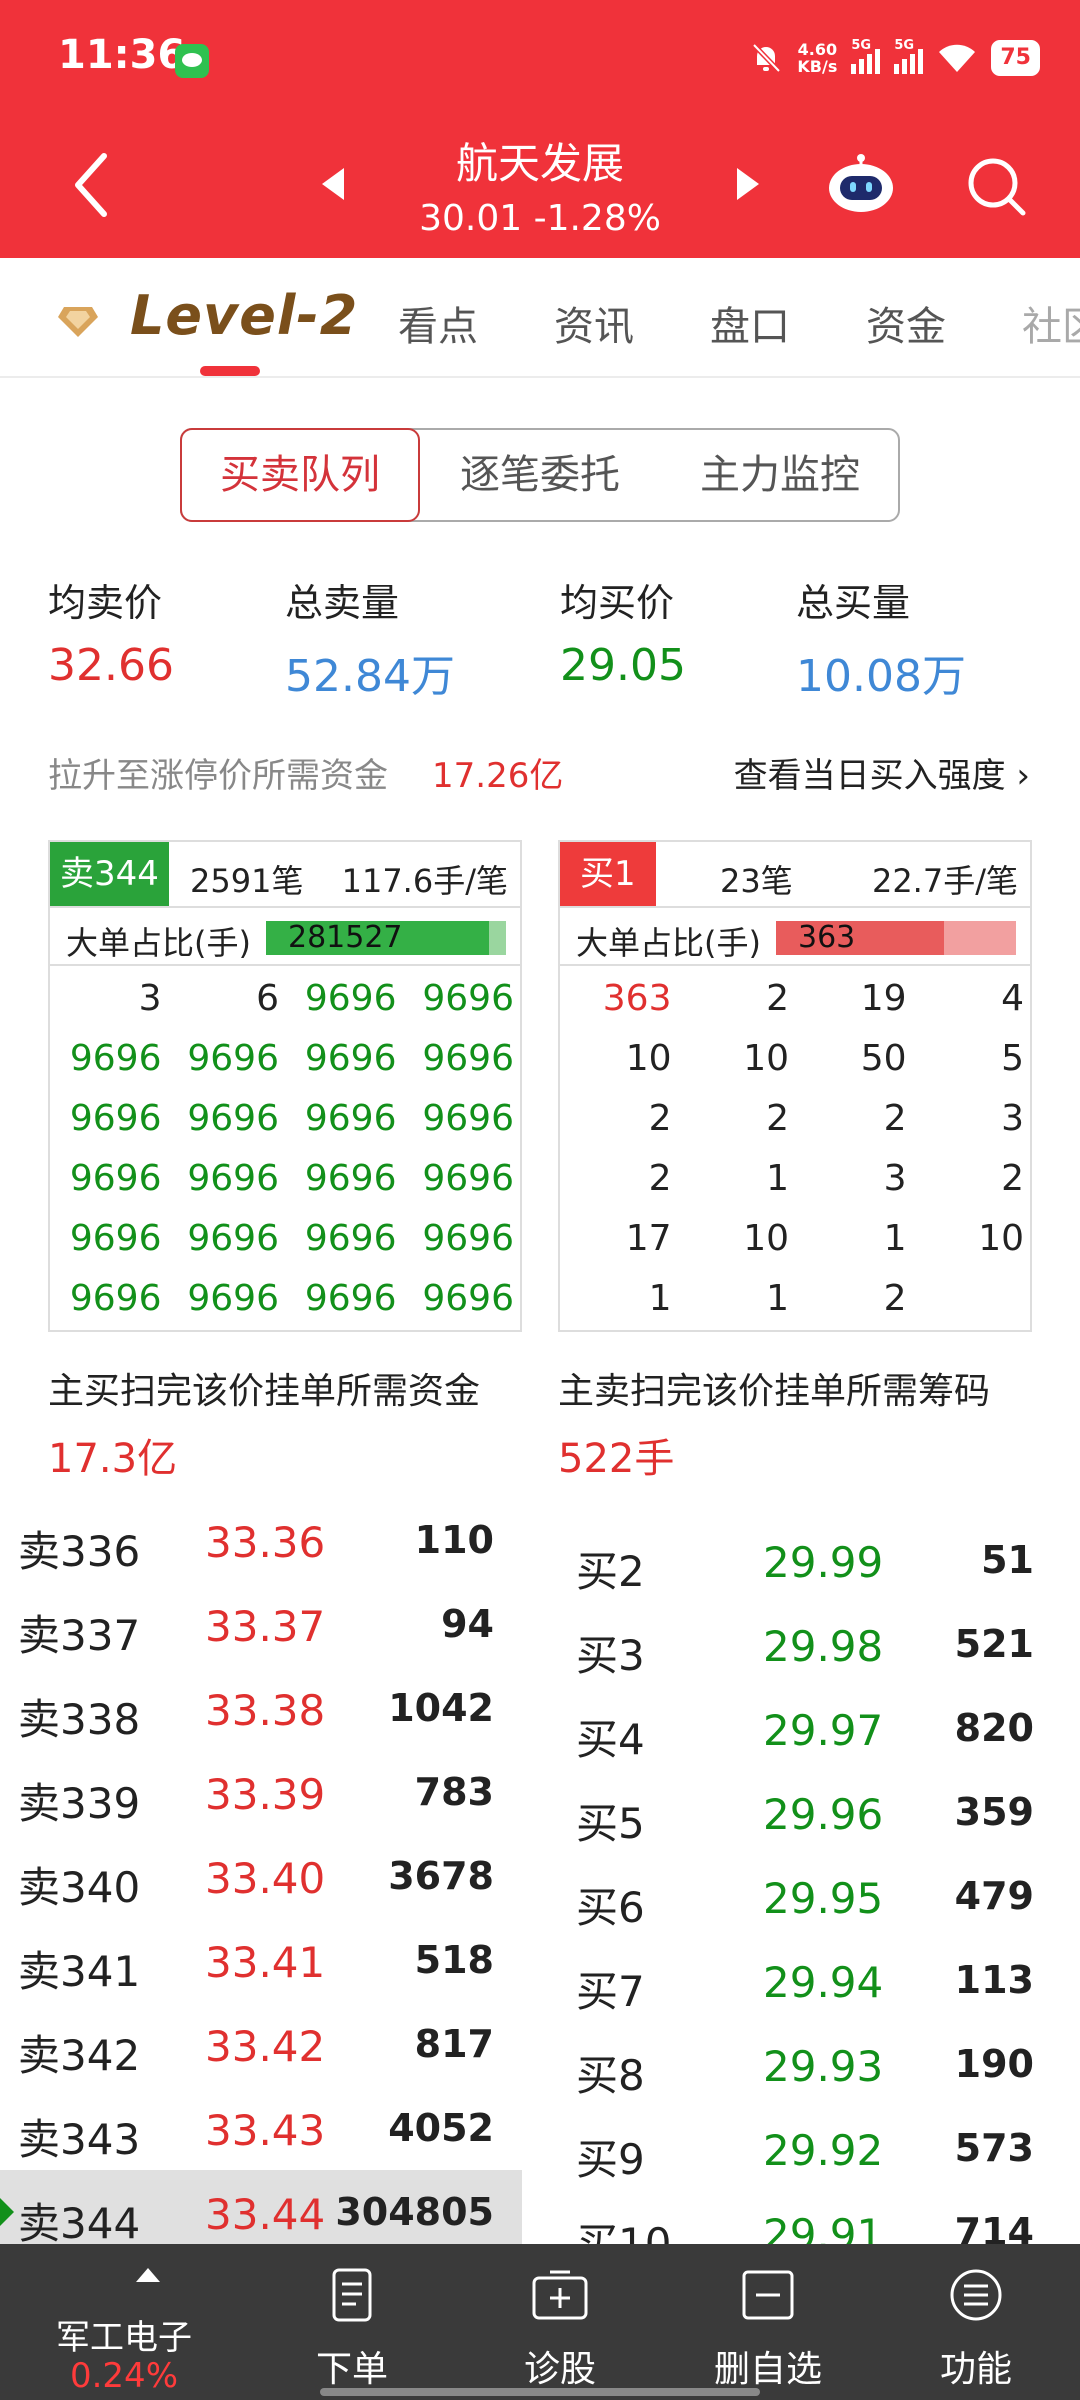  What do you see at coordinates (1012, 998) in the screenshot?
I see `buy-queue-cell: 4` at bounding box center [1012, 998].